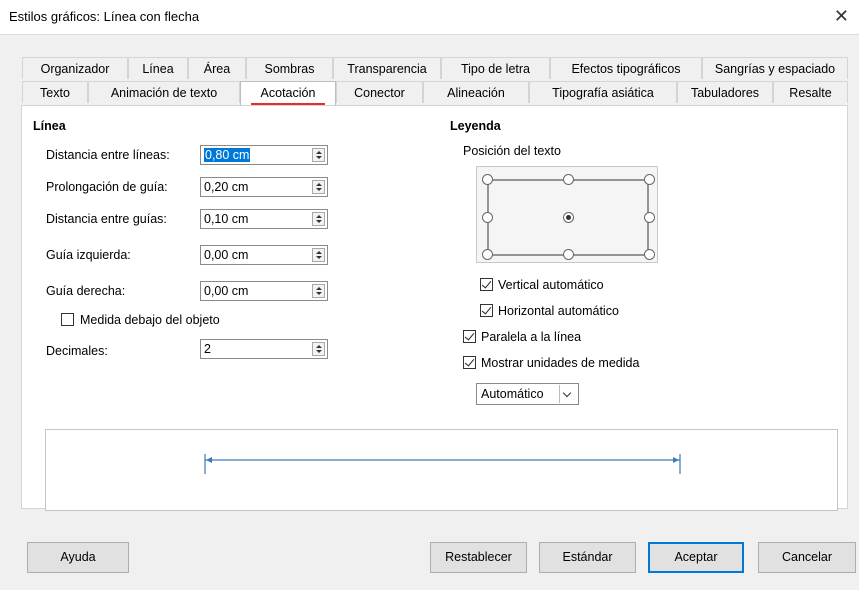  What do you see at coordinates (264, 219) in the screenshot?
I see `guide-distance-spinbox: 0,10 cm` at bounding box center [264, 219].